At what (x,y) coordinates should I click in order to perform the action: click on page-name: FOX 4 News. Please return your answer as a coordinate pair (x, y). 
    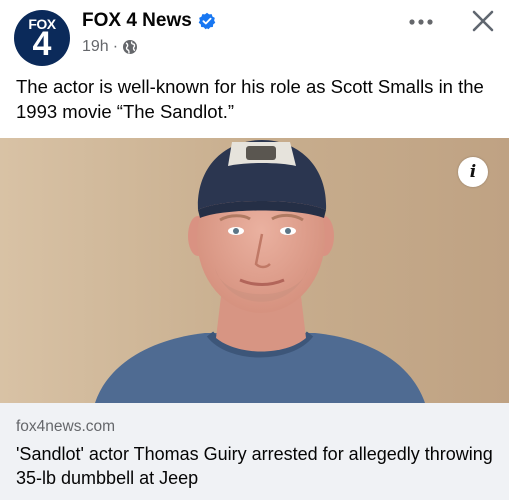
    Looking at the image, I should click on (137, 21).